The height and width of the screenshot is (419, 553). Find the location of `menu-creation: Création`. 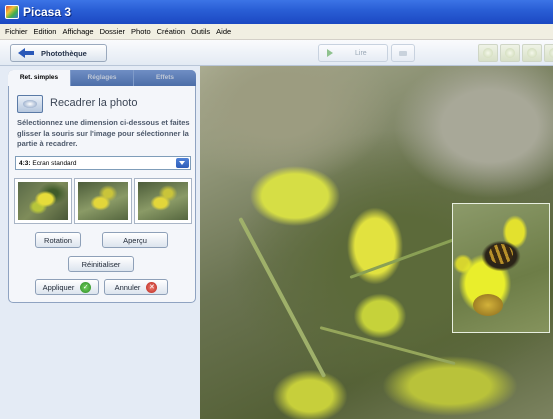

menu-creation: Création is located at coordinates (171, 31).